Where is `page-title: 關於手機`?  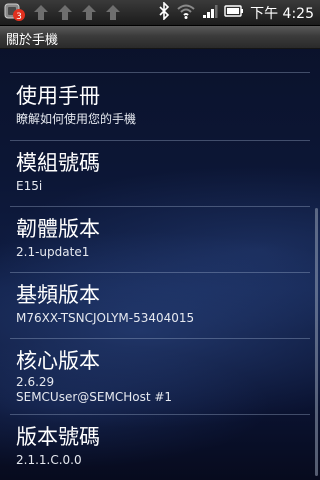 page-title: 關於手機 is located at coordinates (32, 40).